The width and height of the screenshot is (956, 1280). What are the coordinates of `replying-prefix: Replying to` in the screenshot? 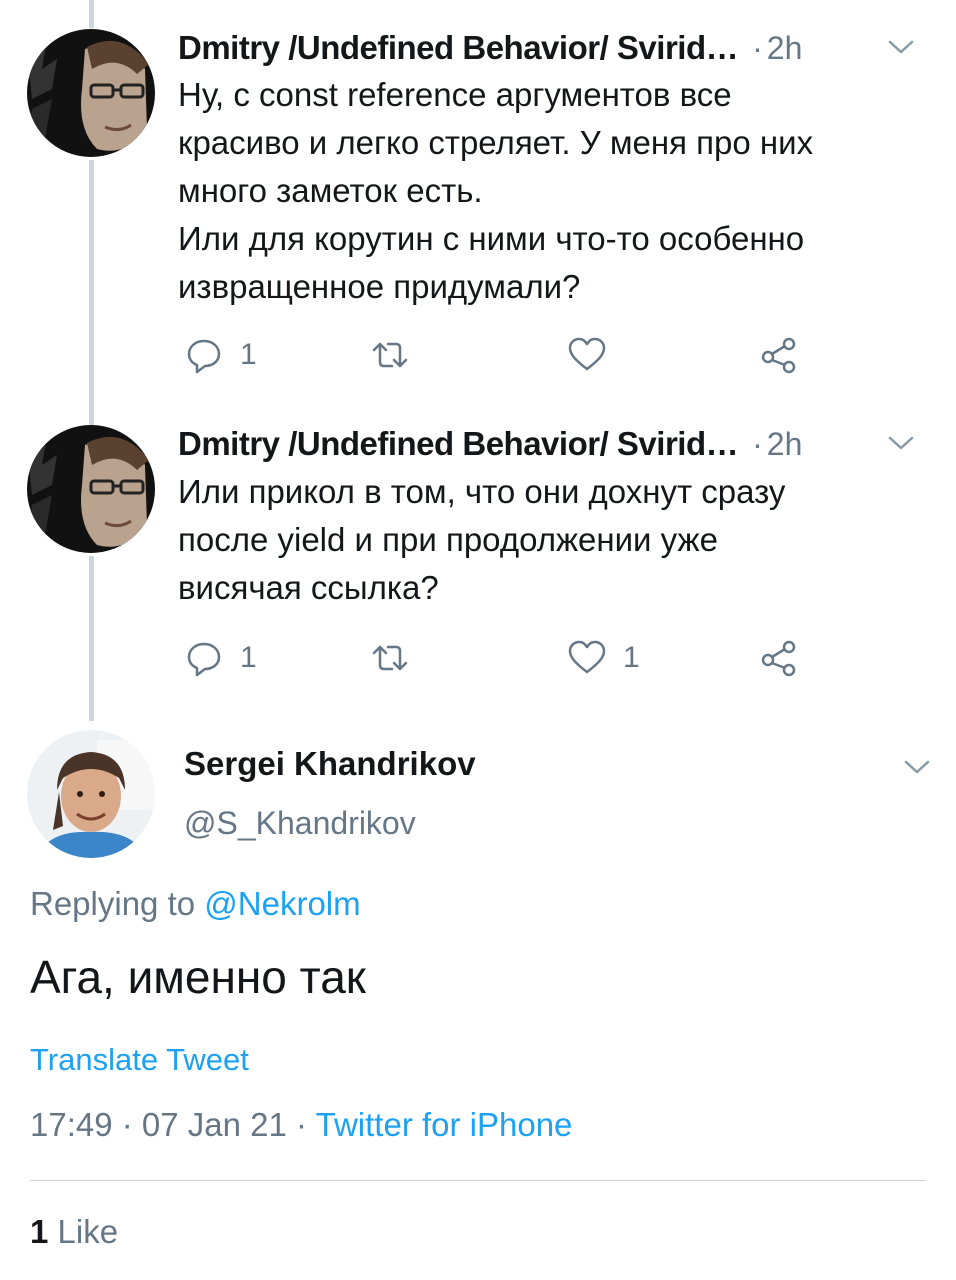 It's located at (117, 903).